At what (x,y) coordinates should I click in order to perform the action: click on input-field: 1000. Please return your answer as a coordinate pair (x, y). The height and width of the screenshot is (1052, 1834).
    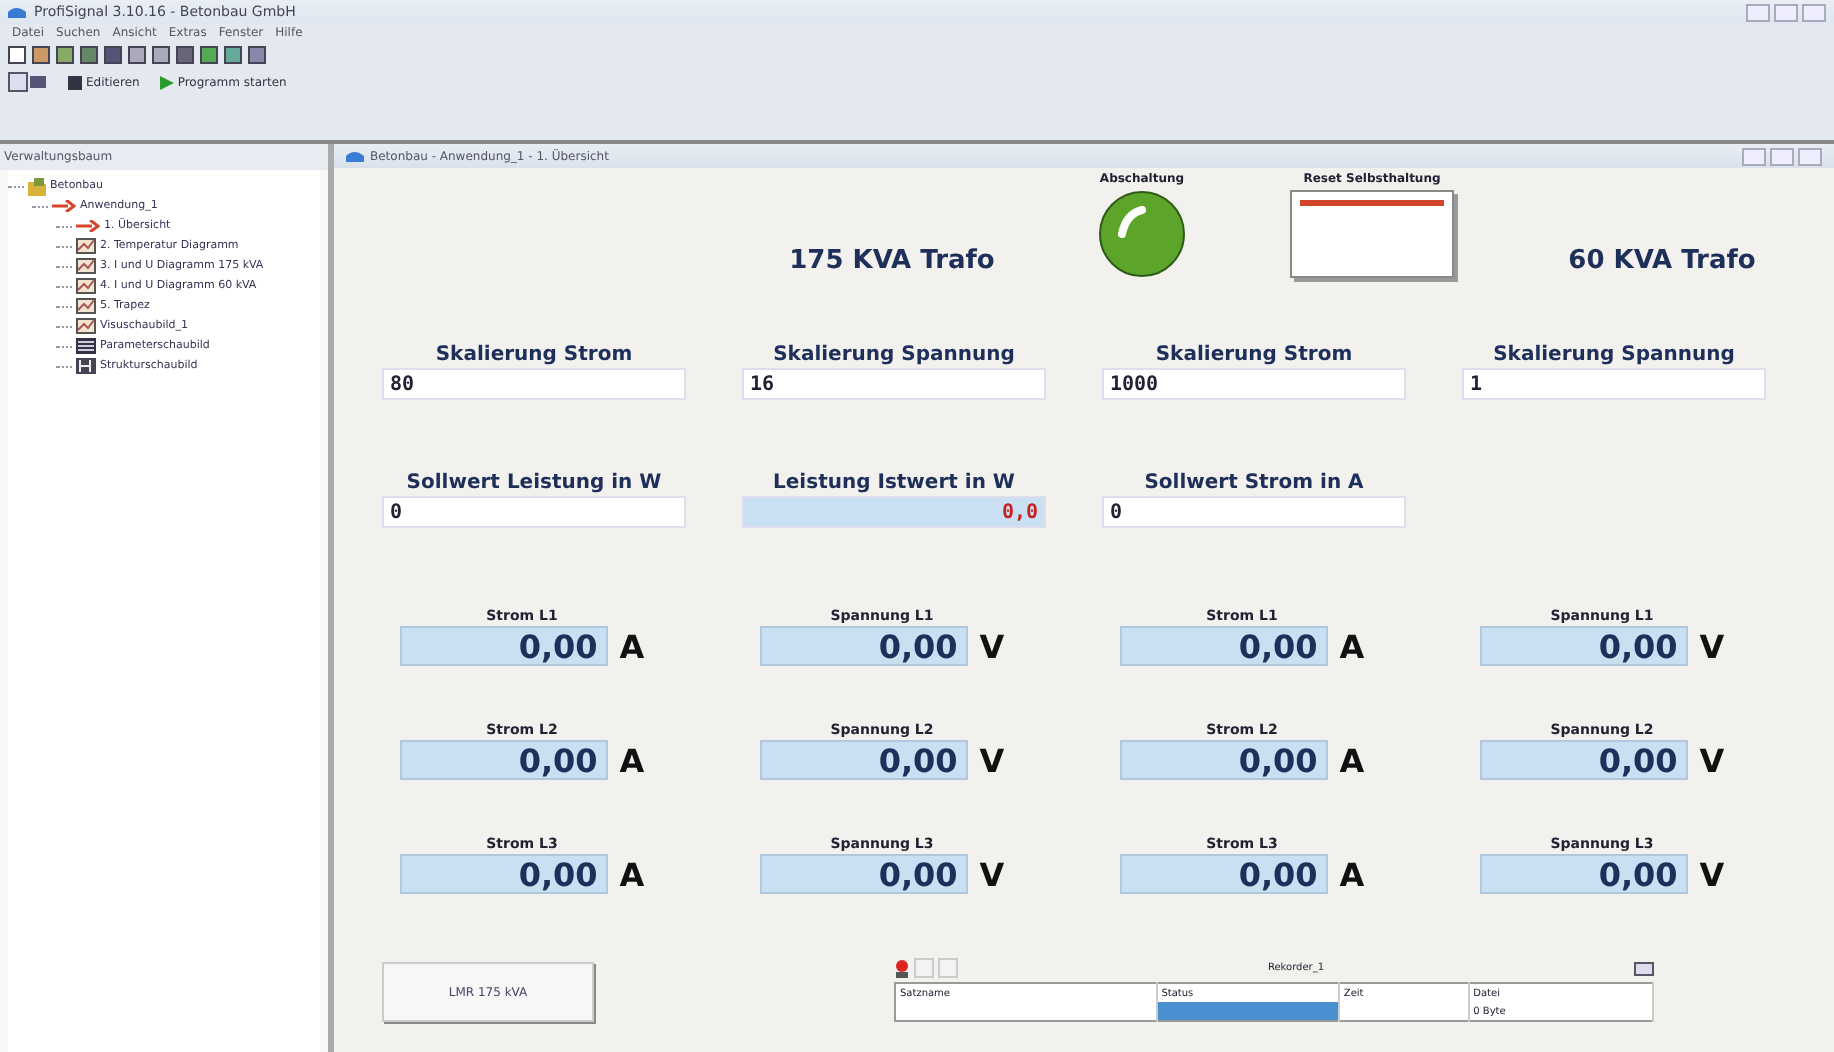
    Looking at the image, I should click on (1254, 384).